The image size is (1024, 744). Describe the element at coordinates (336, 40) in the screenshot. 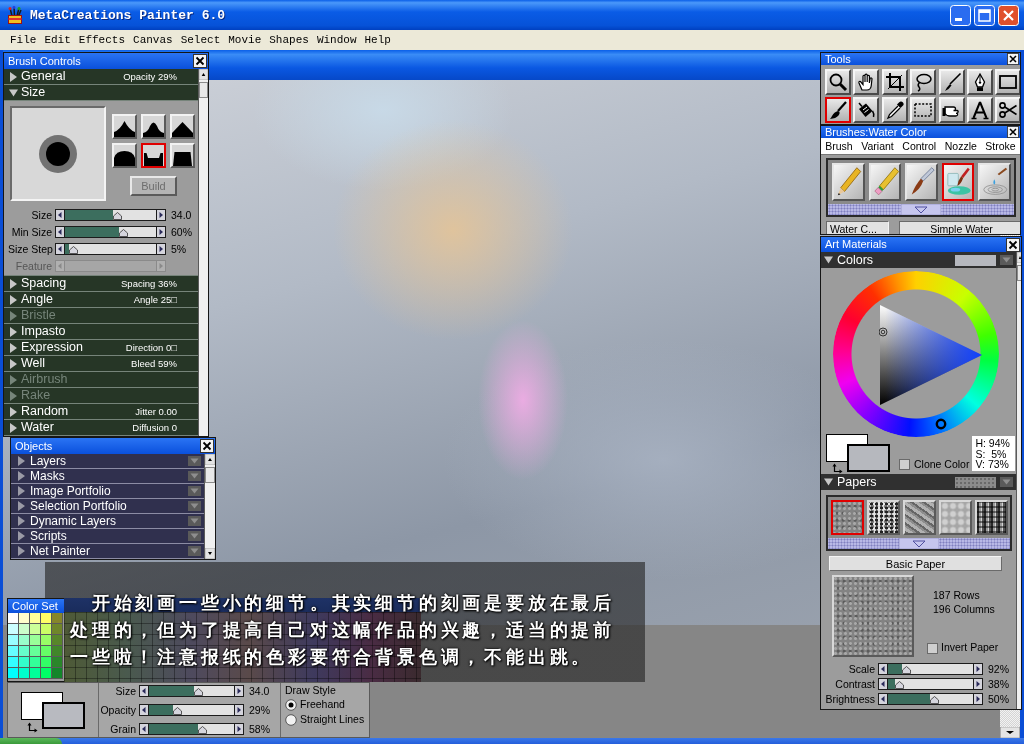

I see `menu-item: Window` at that location.